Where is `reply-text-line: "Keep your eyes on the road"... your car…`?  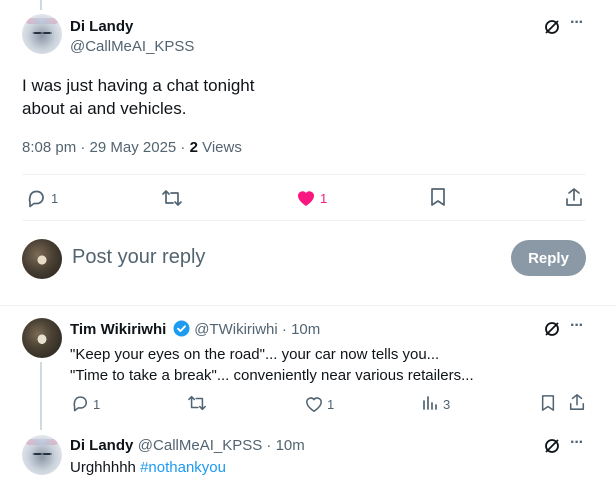
reply-text-line: "Keep your eyes on the road"... your car… is located at coordinates (255, 354).